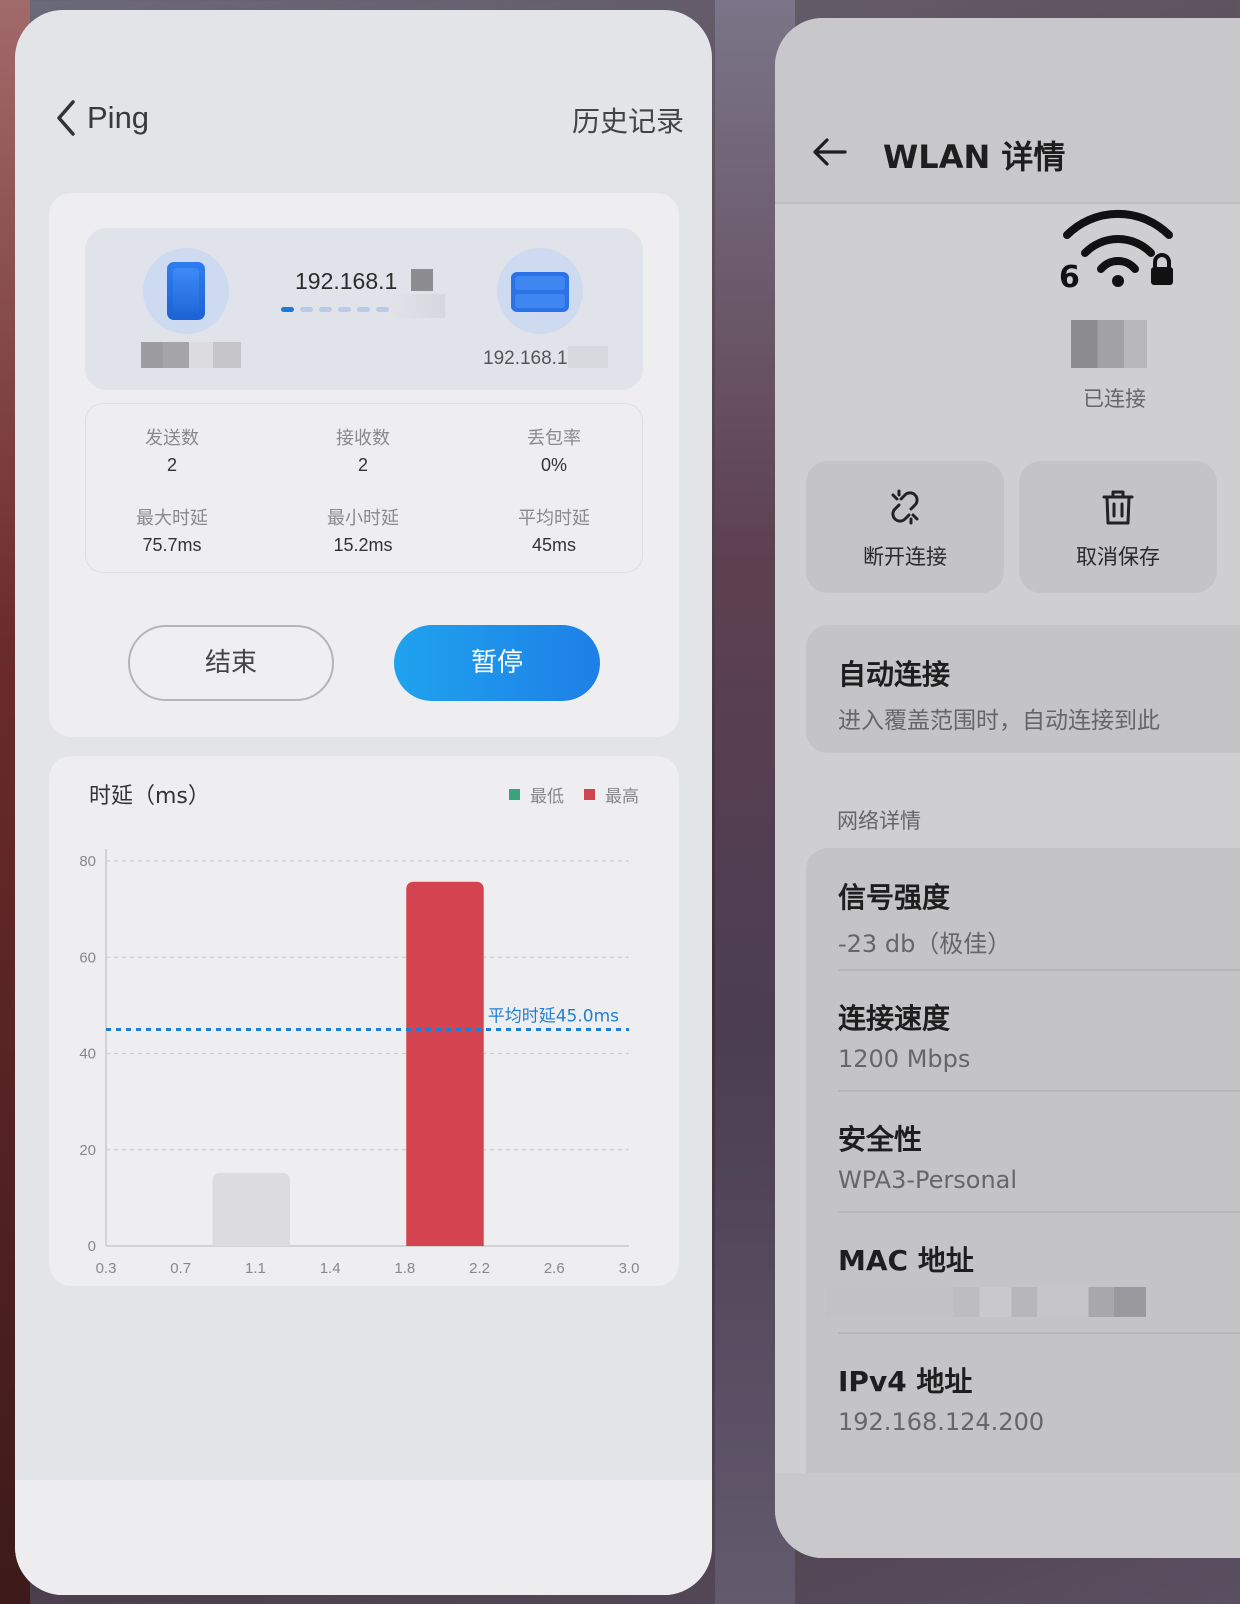 The image size is (1240, 1604). What do you see at coordinates (231, 663) in the screenshot?
I see `end-button: 结束` at bounding box center [231, 663].